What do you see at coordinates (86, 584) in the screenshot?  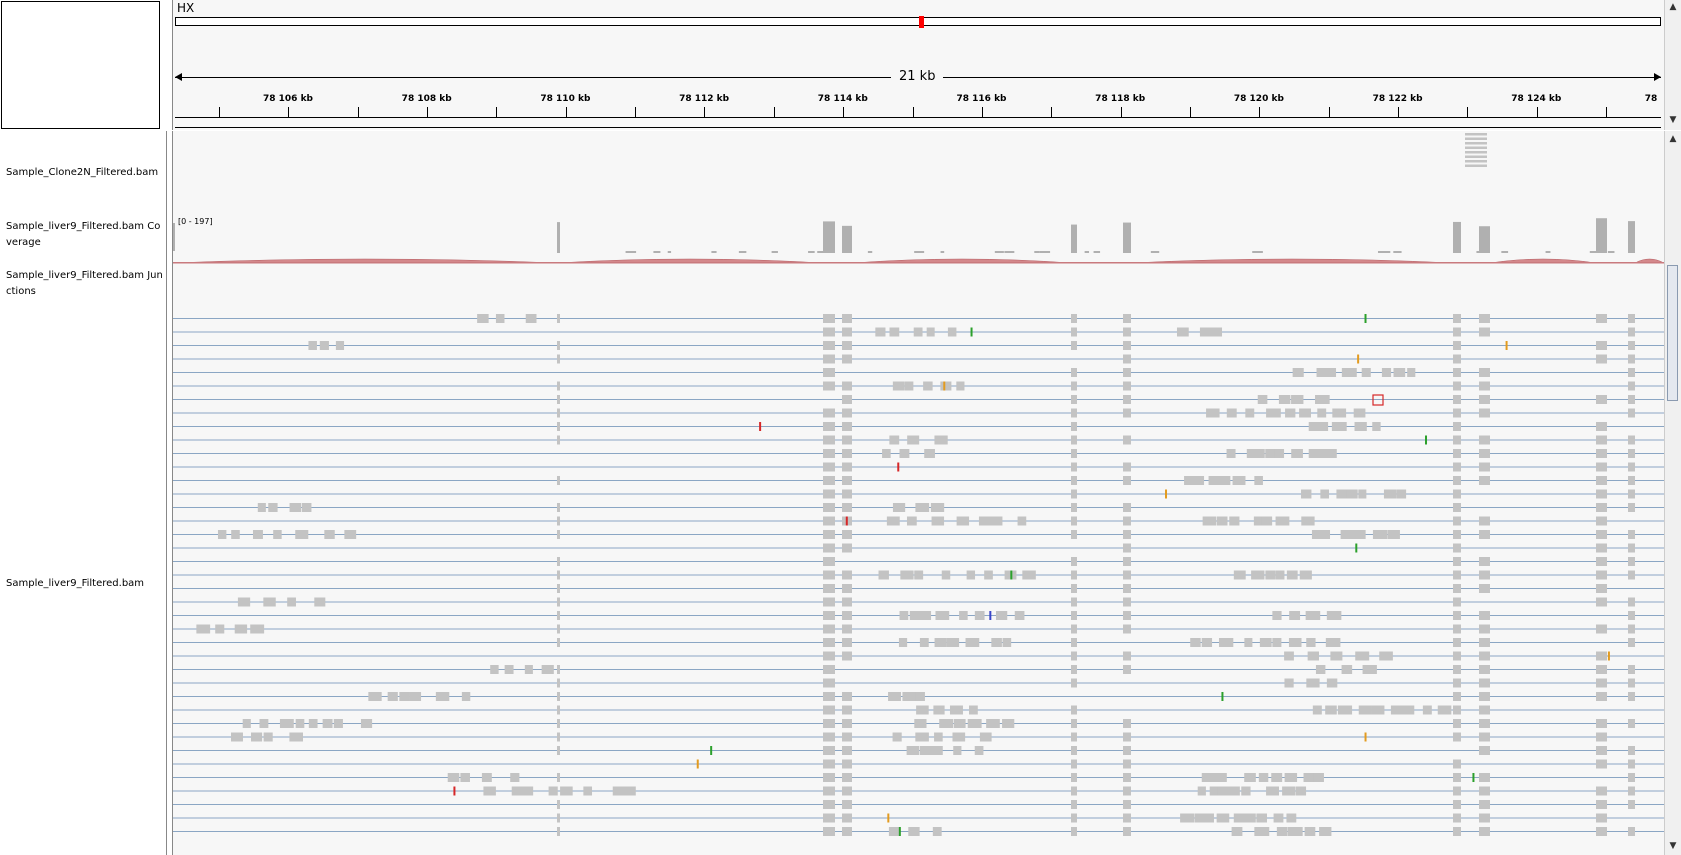 I see `track-name-alignments: Sample_liver9_Filtered.bam` at bounding box center [86, 584].